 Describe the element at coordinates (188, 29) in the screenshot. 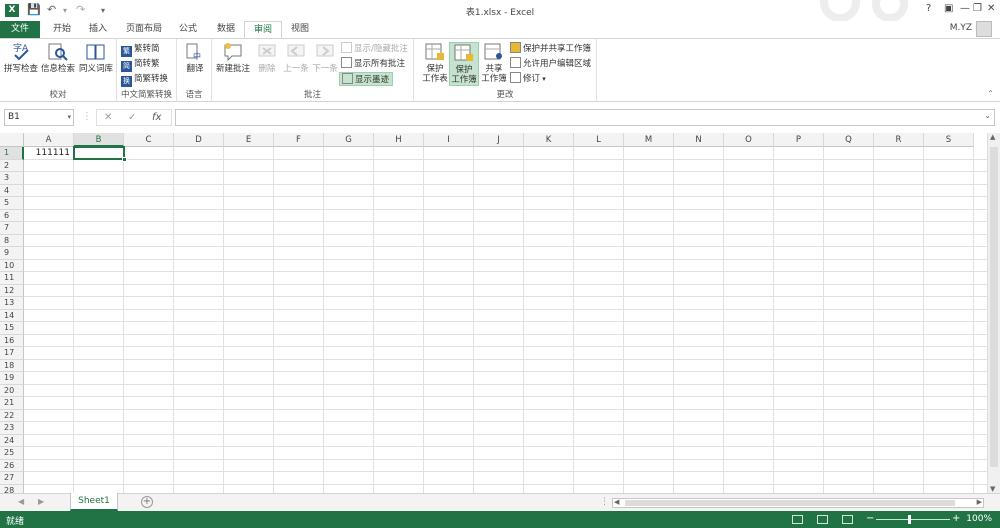

I see `tab-formulas: 公式` at that location.